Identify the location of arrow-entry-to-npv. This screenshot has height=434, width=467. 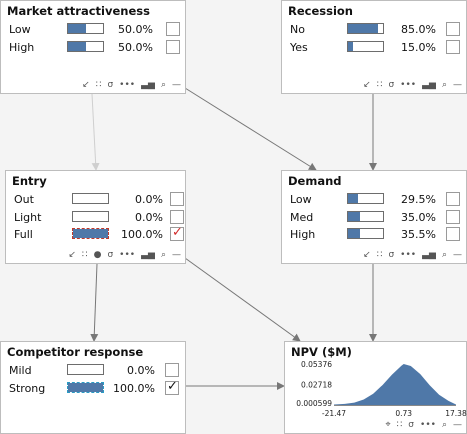
(242, 299).